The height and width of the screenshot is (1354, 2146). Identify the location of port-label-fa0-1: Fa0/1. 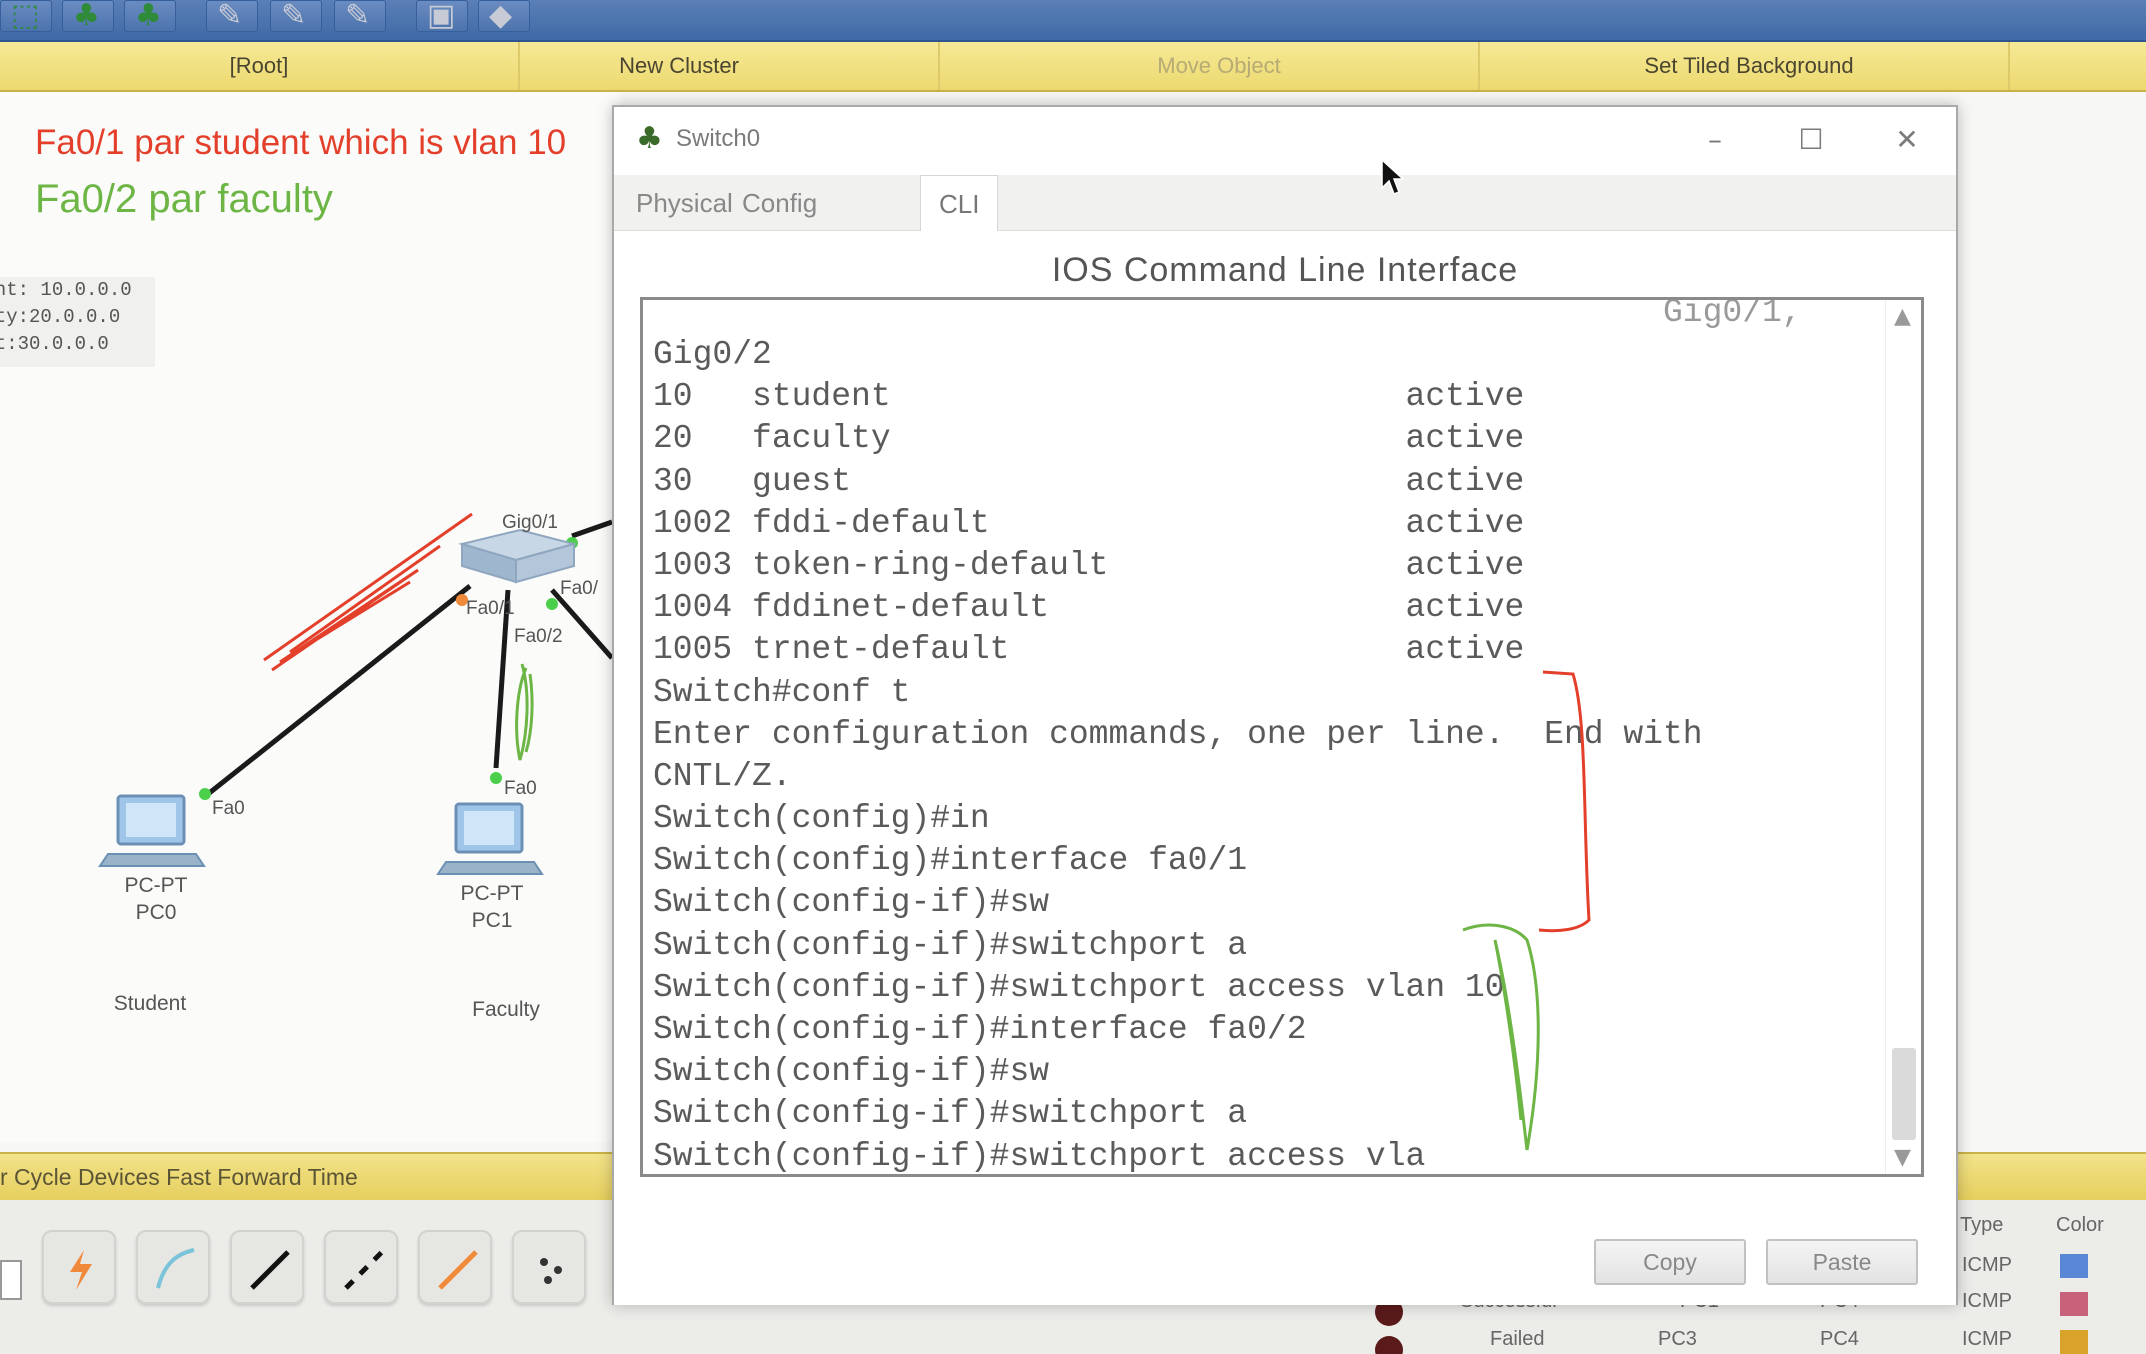
(490, 608).